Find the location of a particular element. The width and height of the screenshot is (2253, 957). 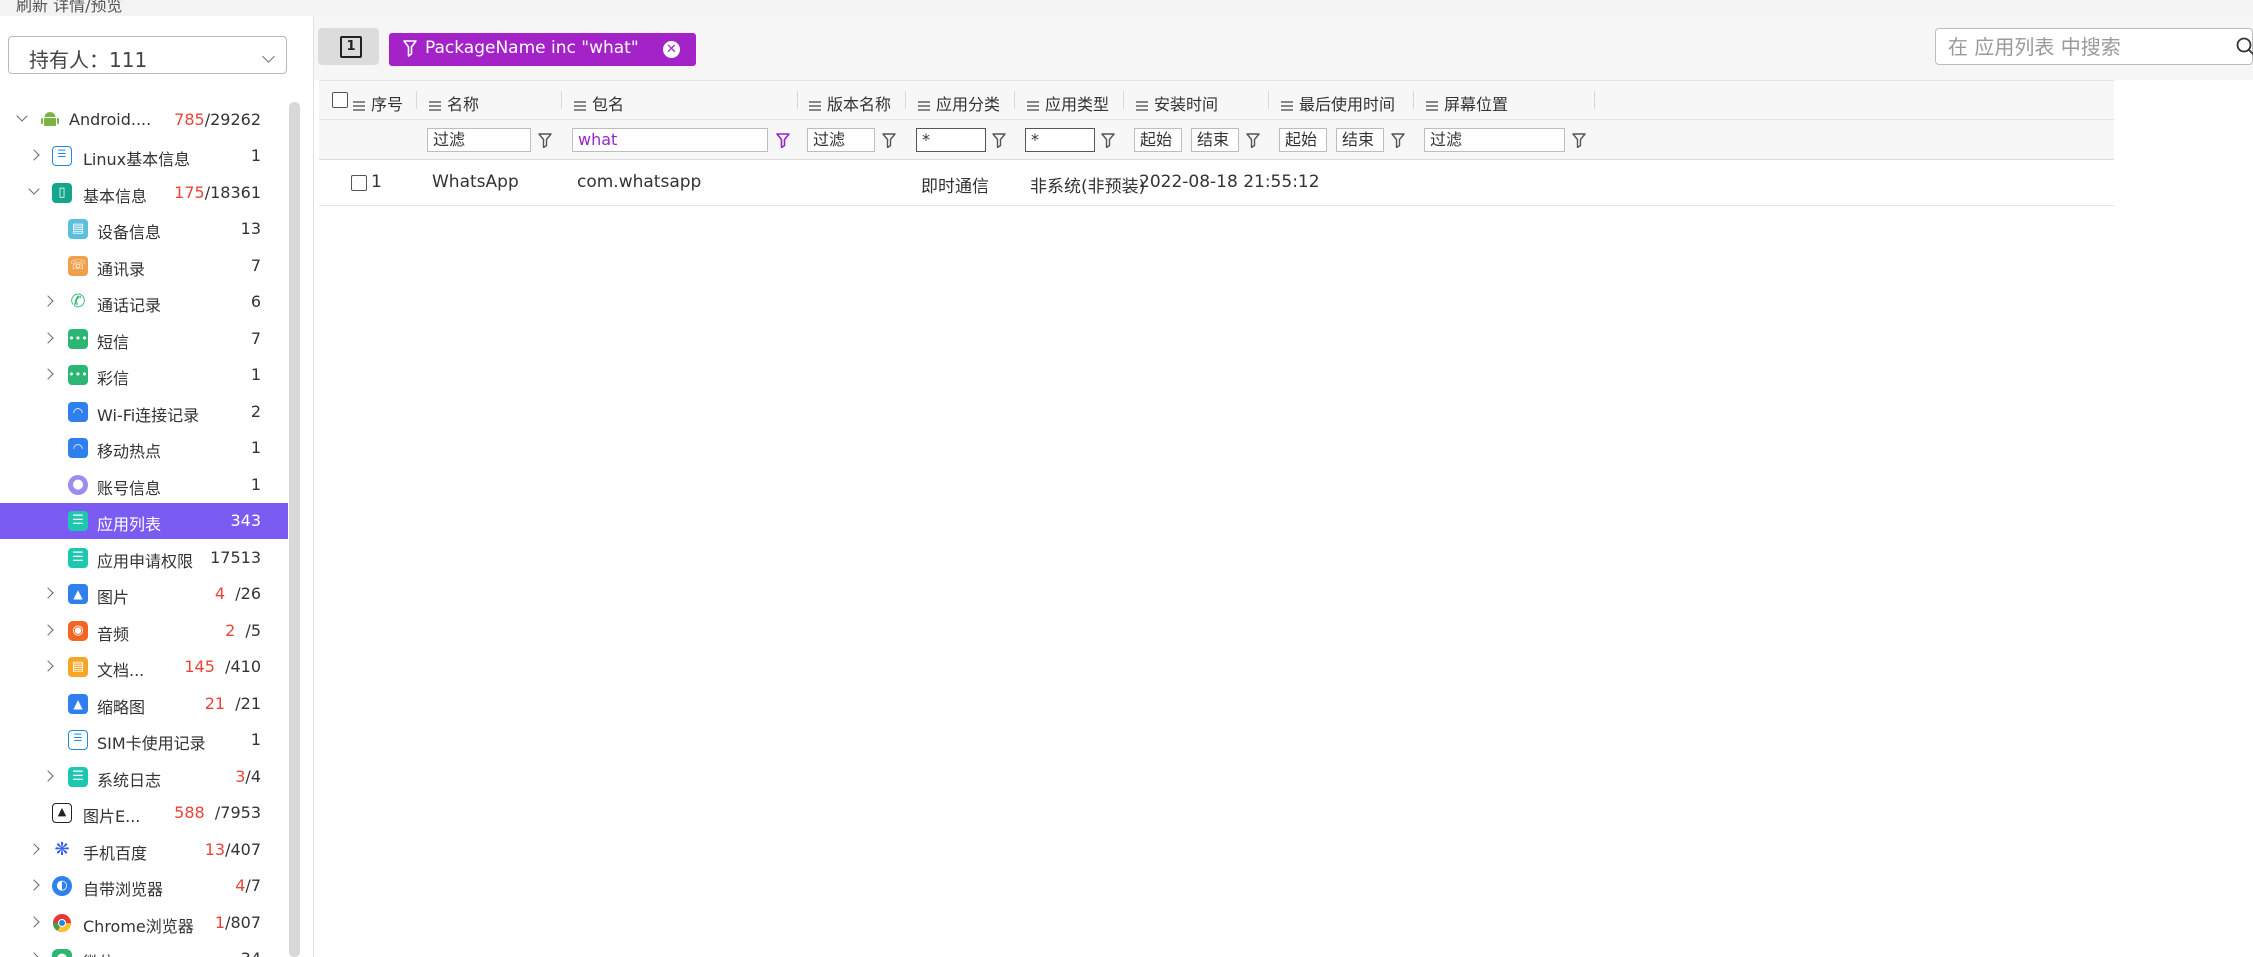

column-header-screen-position: 屏幕位置 is located at coordinates (1467, 103).